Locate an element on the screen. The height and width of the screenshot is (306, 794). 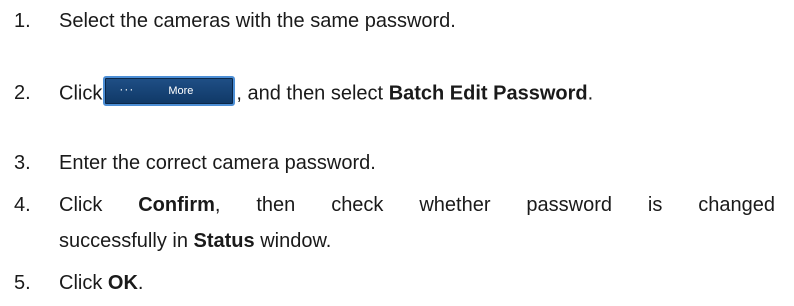
ok-label: OK is located at coordinates (122, 283).